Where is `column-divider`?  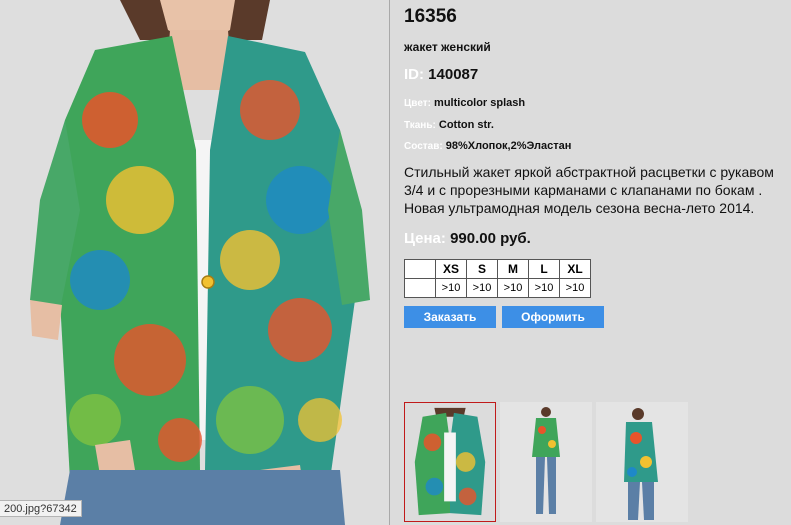 column-divider is located at coordinates (389, 262).